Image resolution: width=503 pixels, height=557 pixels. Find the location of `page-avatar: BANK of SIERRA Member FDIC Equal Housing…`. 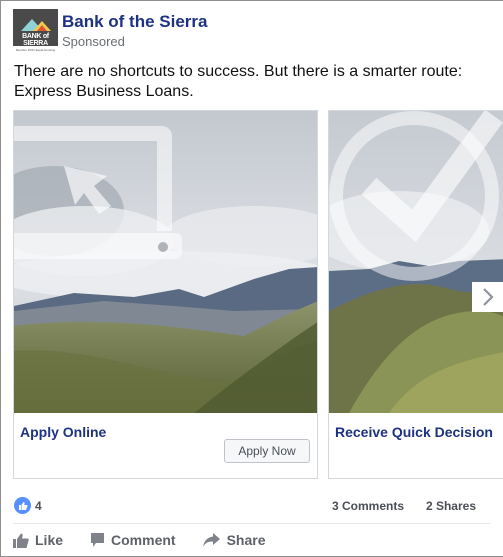

page-avatar: BANK of SIERRA Member FDIC Equal Housing… is located at coordinates (35, 31).